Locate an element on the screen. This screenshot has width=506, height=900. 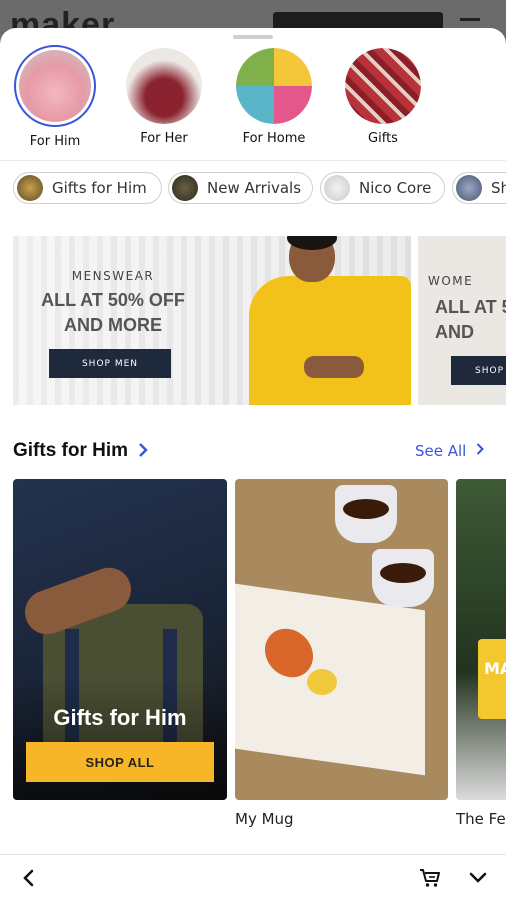
shop-all-button: SHOP ALL is located at coordinates (120, 762).